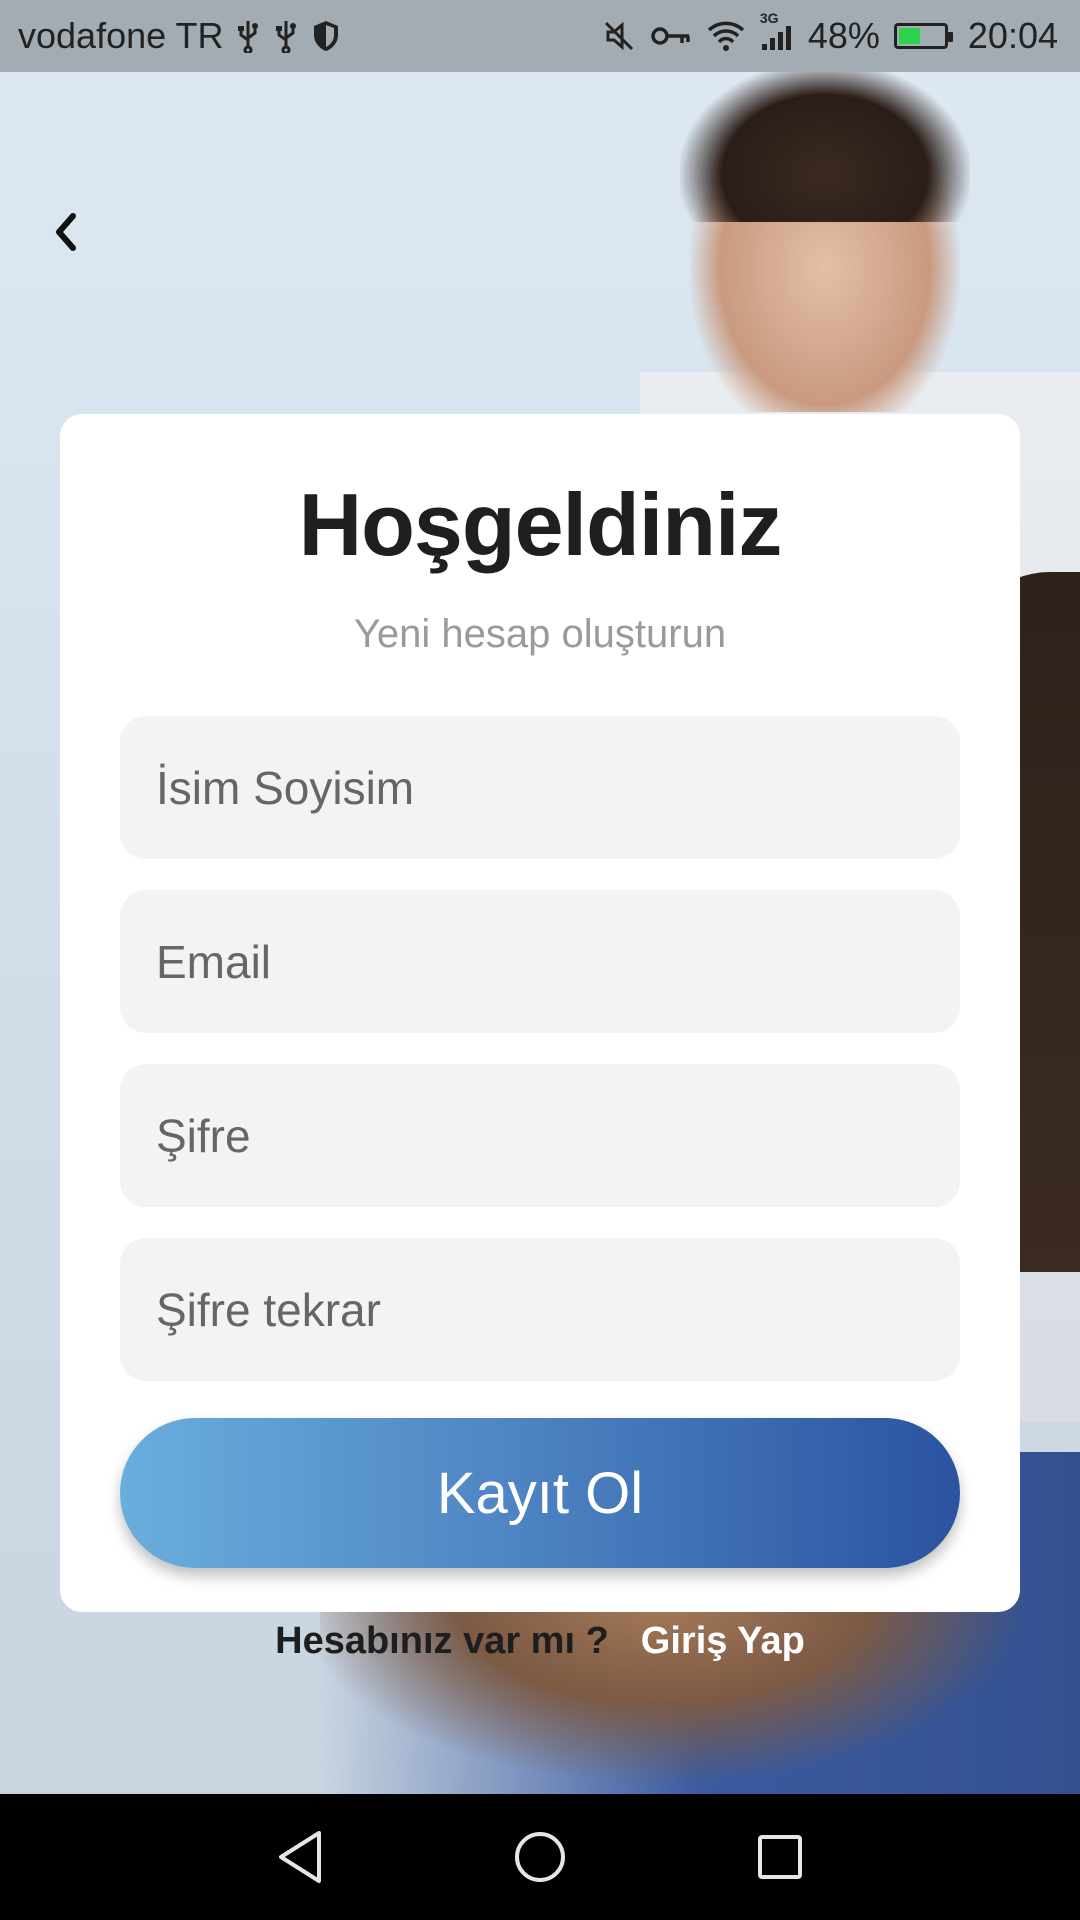  What do you see at coordinates (540, 961) in the screenshot?
I see `email-field` at bounding box center [540, 961].